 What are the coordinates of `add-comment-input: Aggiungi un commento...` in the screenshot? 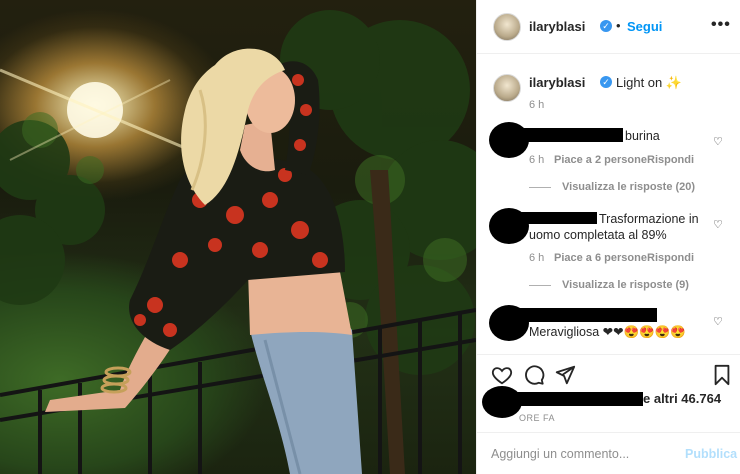 It's located at (560, 454).